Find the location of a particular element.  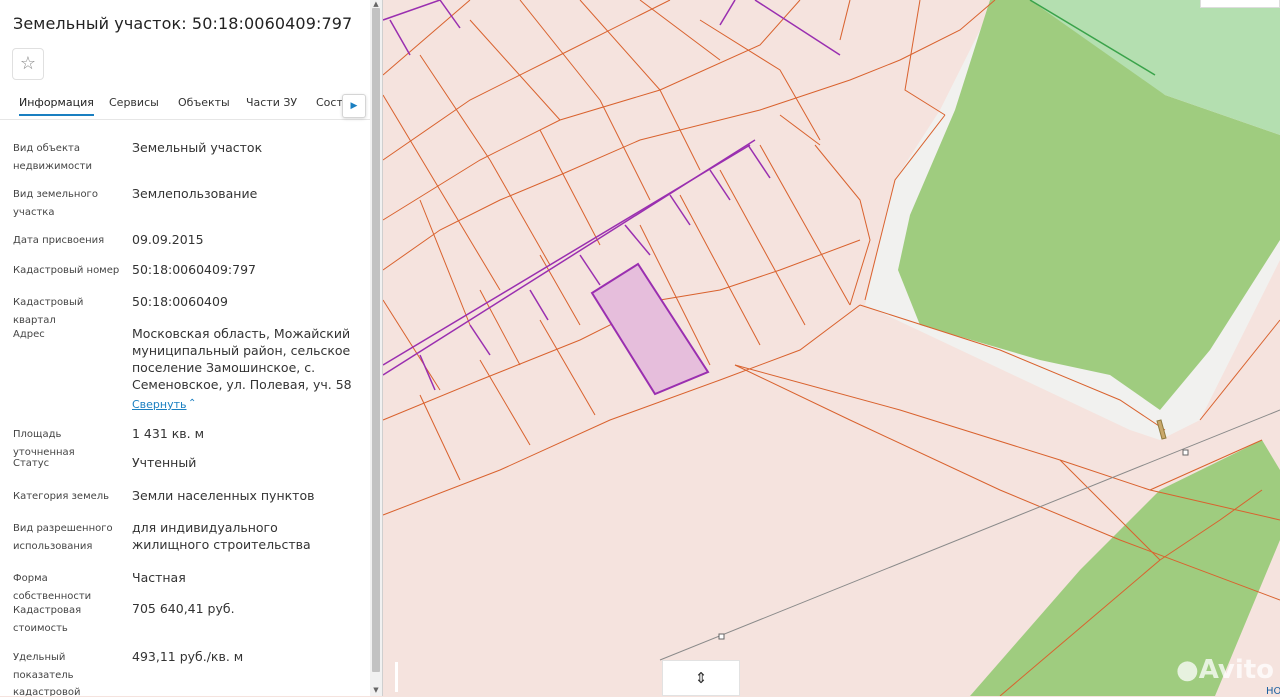

field-value: 50:18:0060409 is located at coordinates (180, 301).